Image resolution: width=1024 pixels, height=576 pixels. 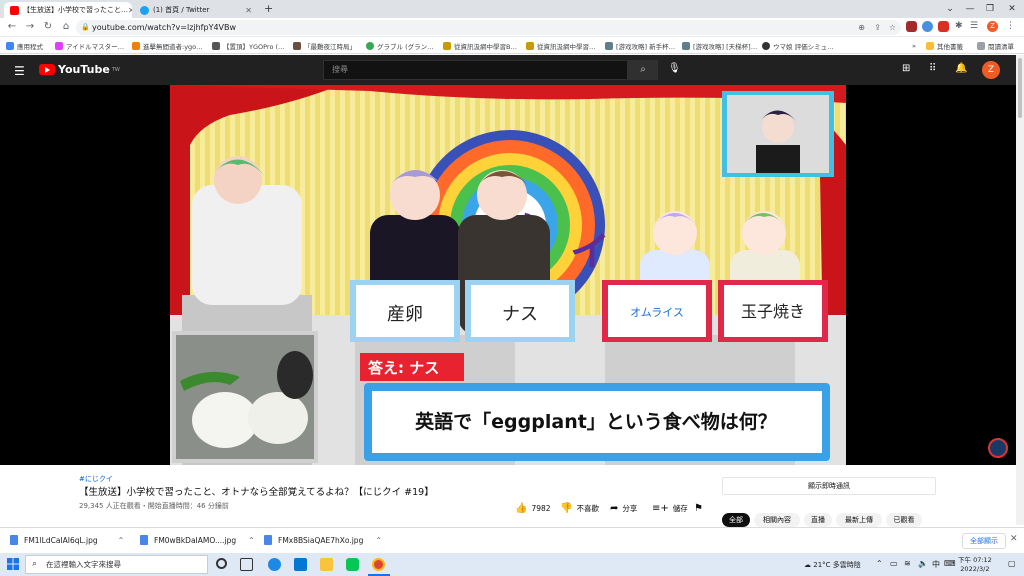 I want to click on mail-icon, so click(x=300, y=564).